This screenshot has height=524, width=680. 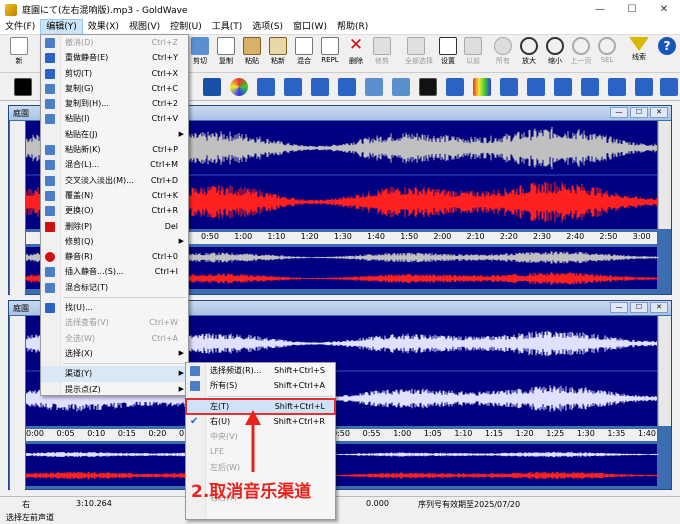 What do you see at coordinates (114, 389) in the screenshot?
I see `edit-menu-item: 提示点(Z) ▶` at bounding box center [114, 389].